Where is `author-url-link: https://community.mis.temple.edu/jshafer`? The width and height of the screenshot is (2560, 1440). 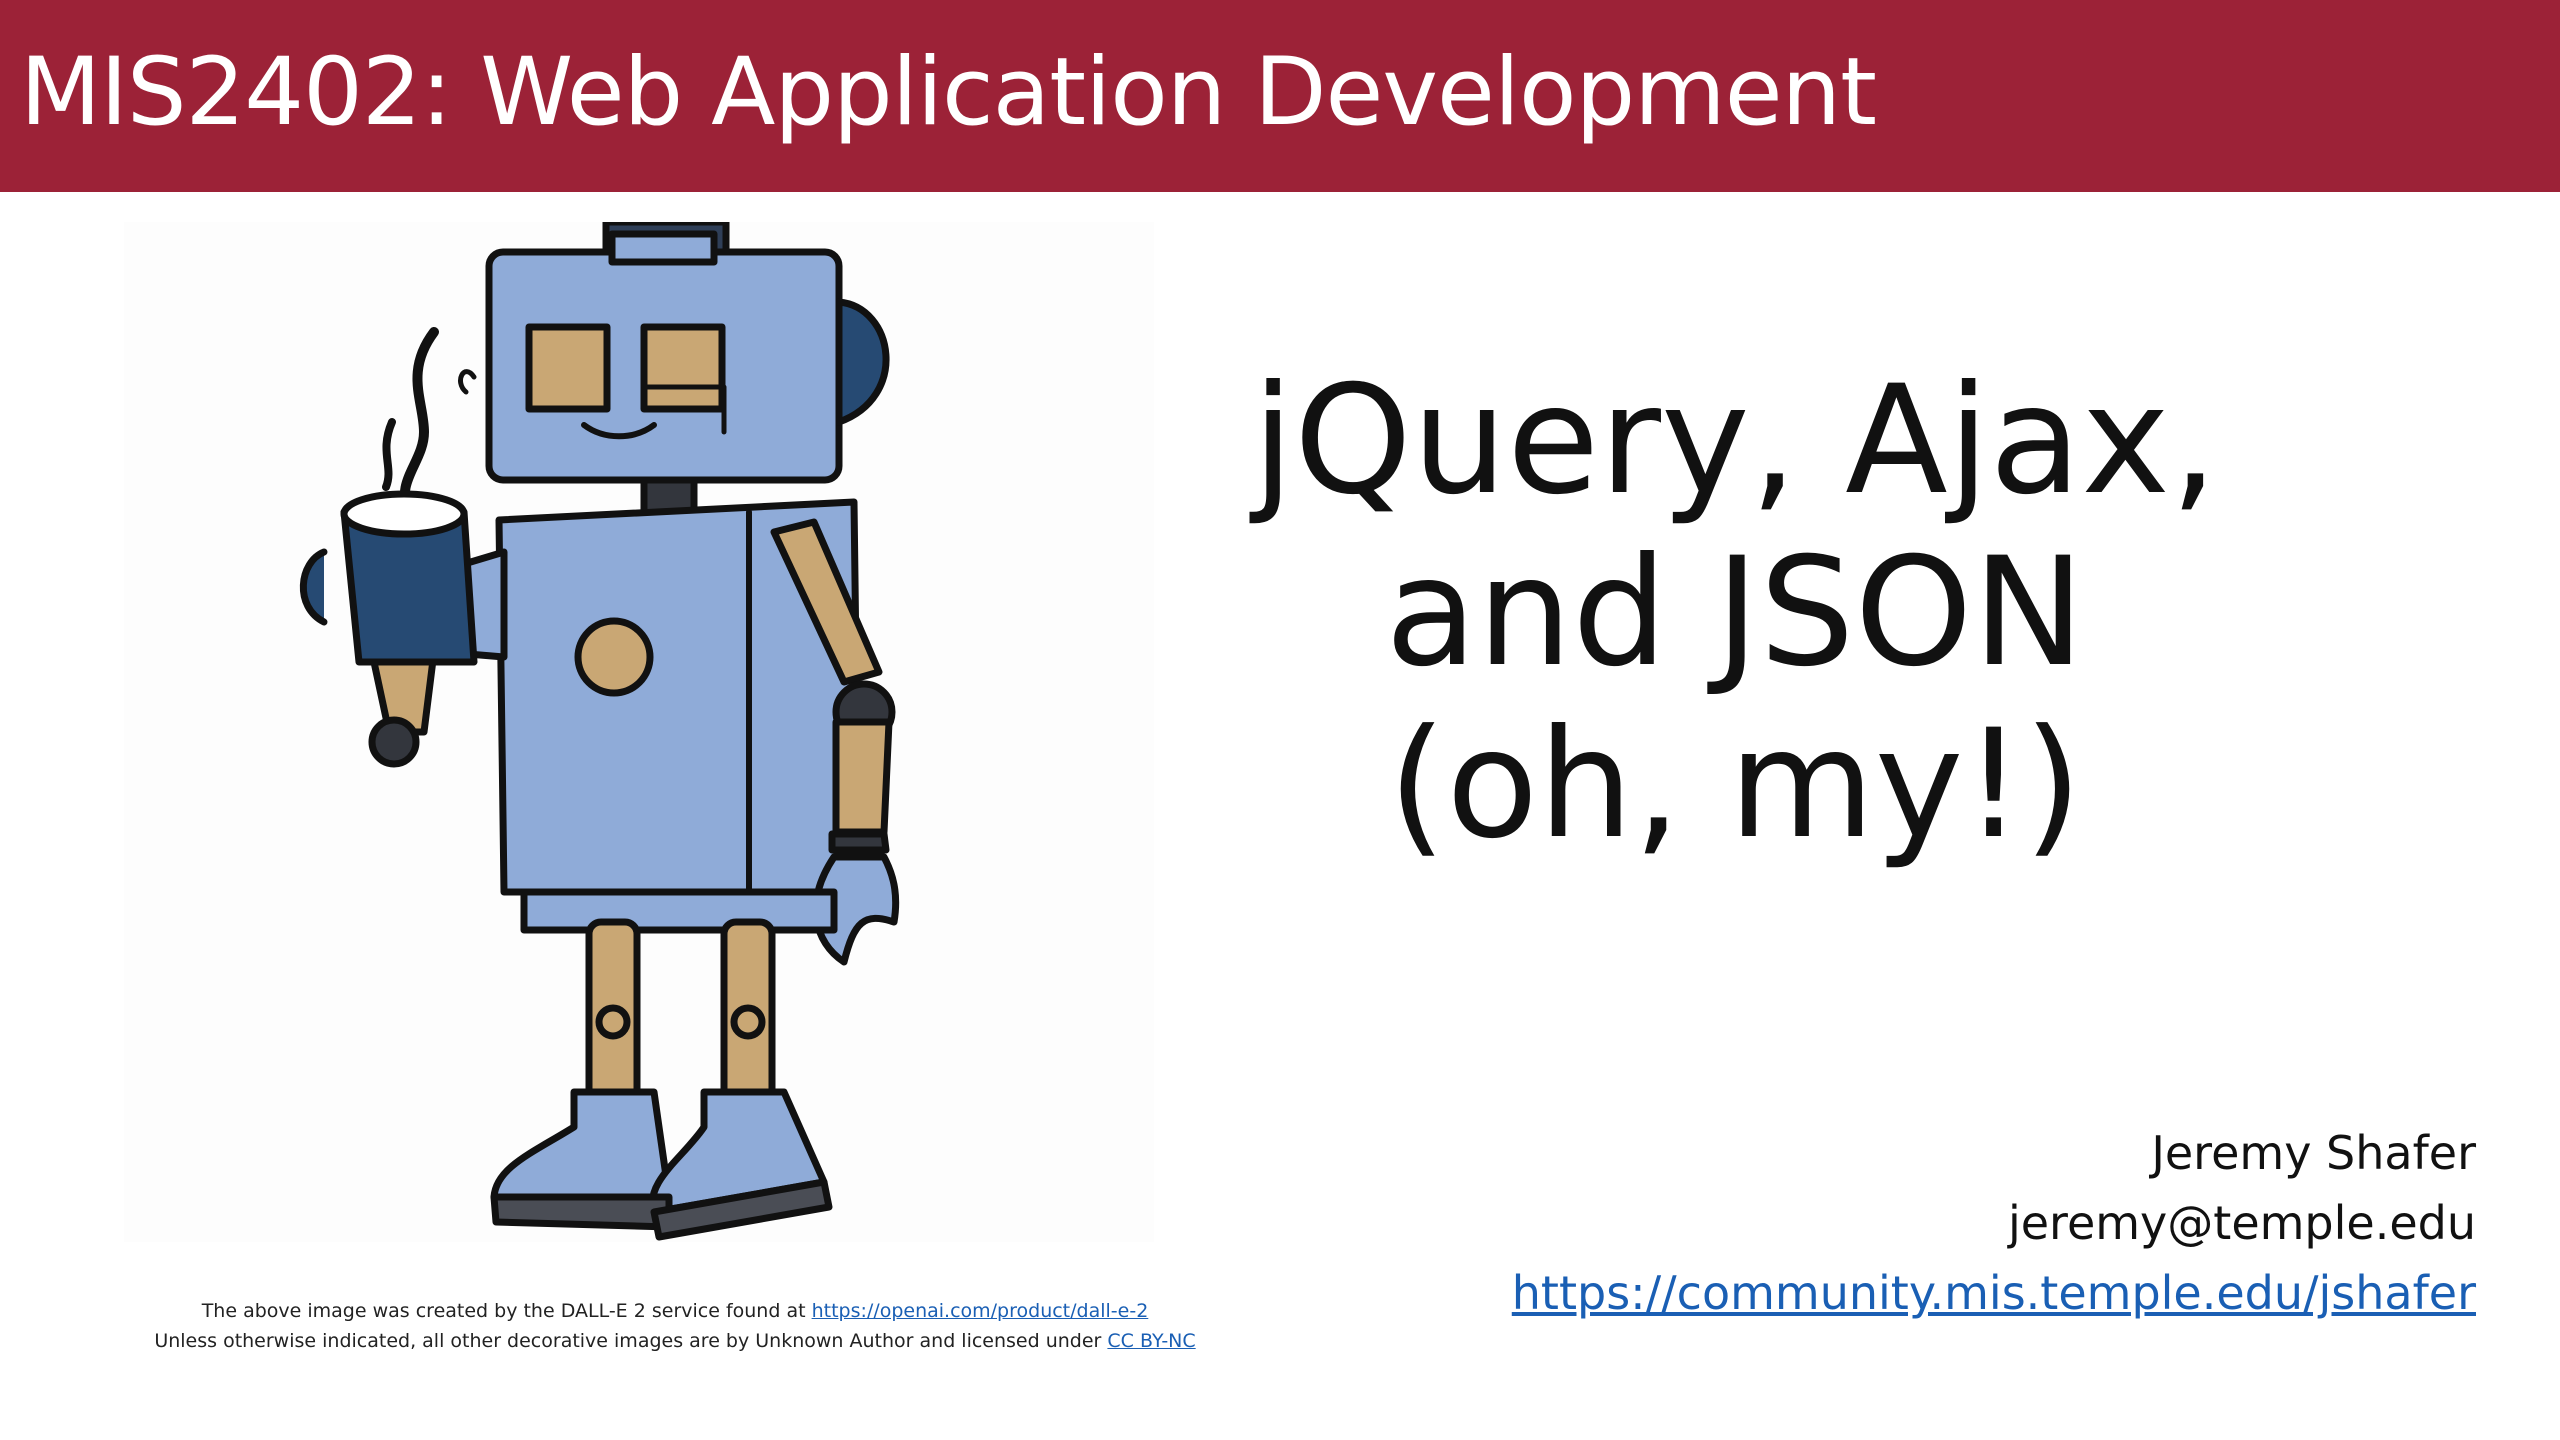
author-url-link: https://community.mis.temple.edu/jshafer is located at coordinates (1994, 1293).